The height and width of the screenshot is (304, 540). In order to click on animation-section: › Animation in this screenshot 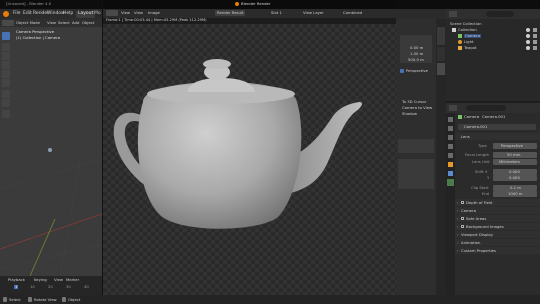, I will do `click(497, 242)`.